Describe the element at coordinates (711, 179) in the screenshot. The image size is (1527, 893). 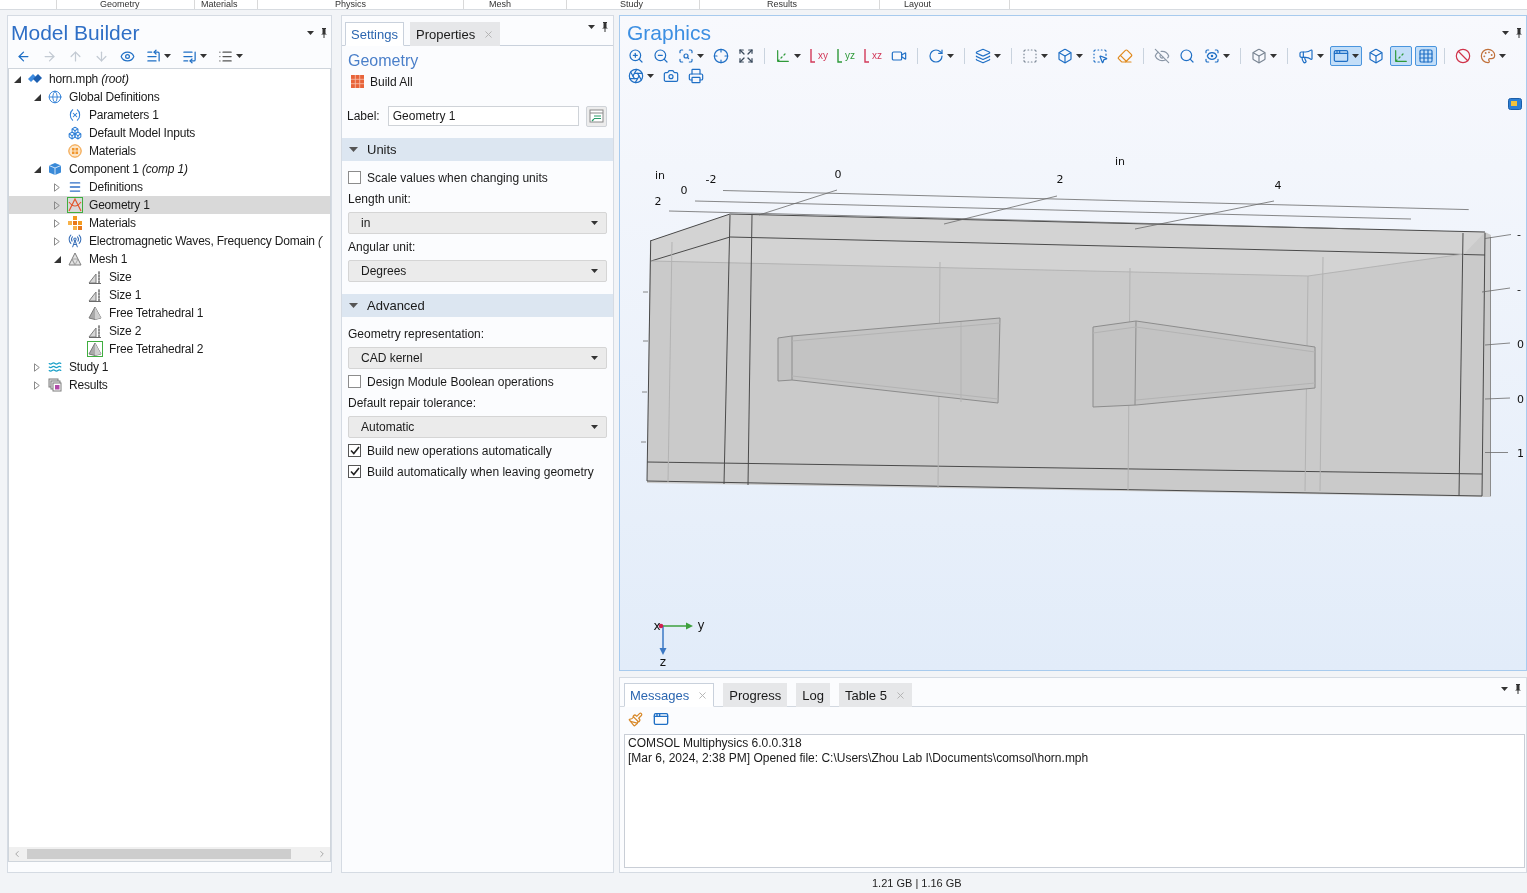
I see `axis-label: -2` at that location.